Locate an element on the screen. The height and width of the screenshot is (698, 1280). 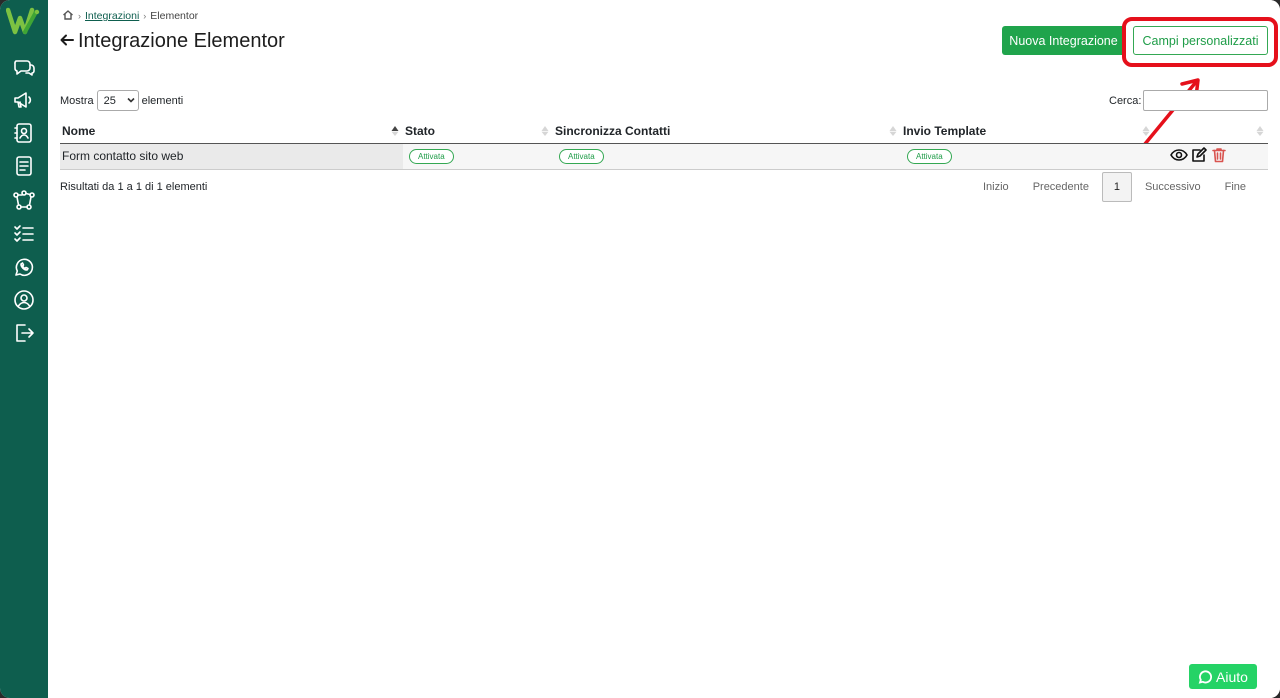
show-label: Mostra is located at coordinates (77, 100).